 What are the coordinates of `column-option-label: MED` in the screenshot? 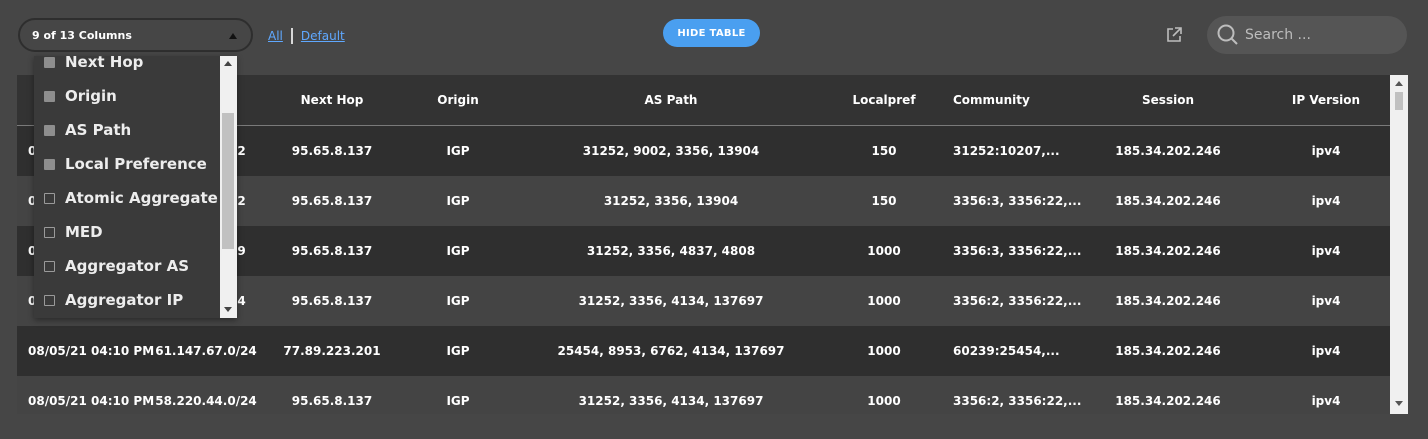 It's located at (84, 232).